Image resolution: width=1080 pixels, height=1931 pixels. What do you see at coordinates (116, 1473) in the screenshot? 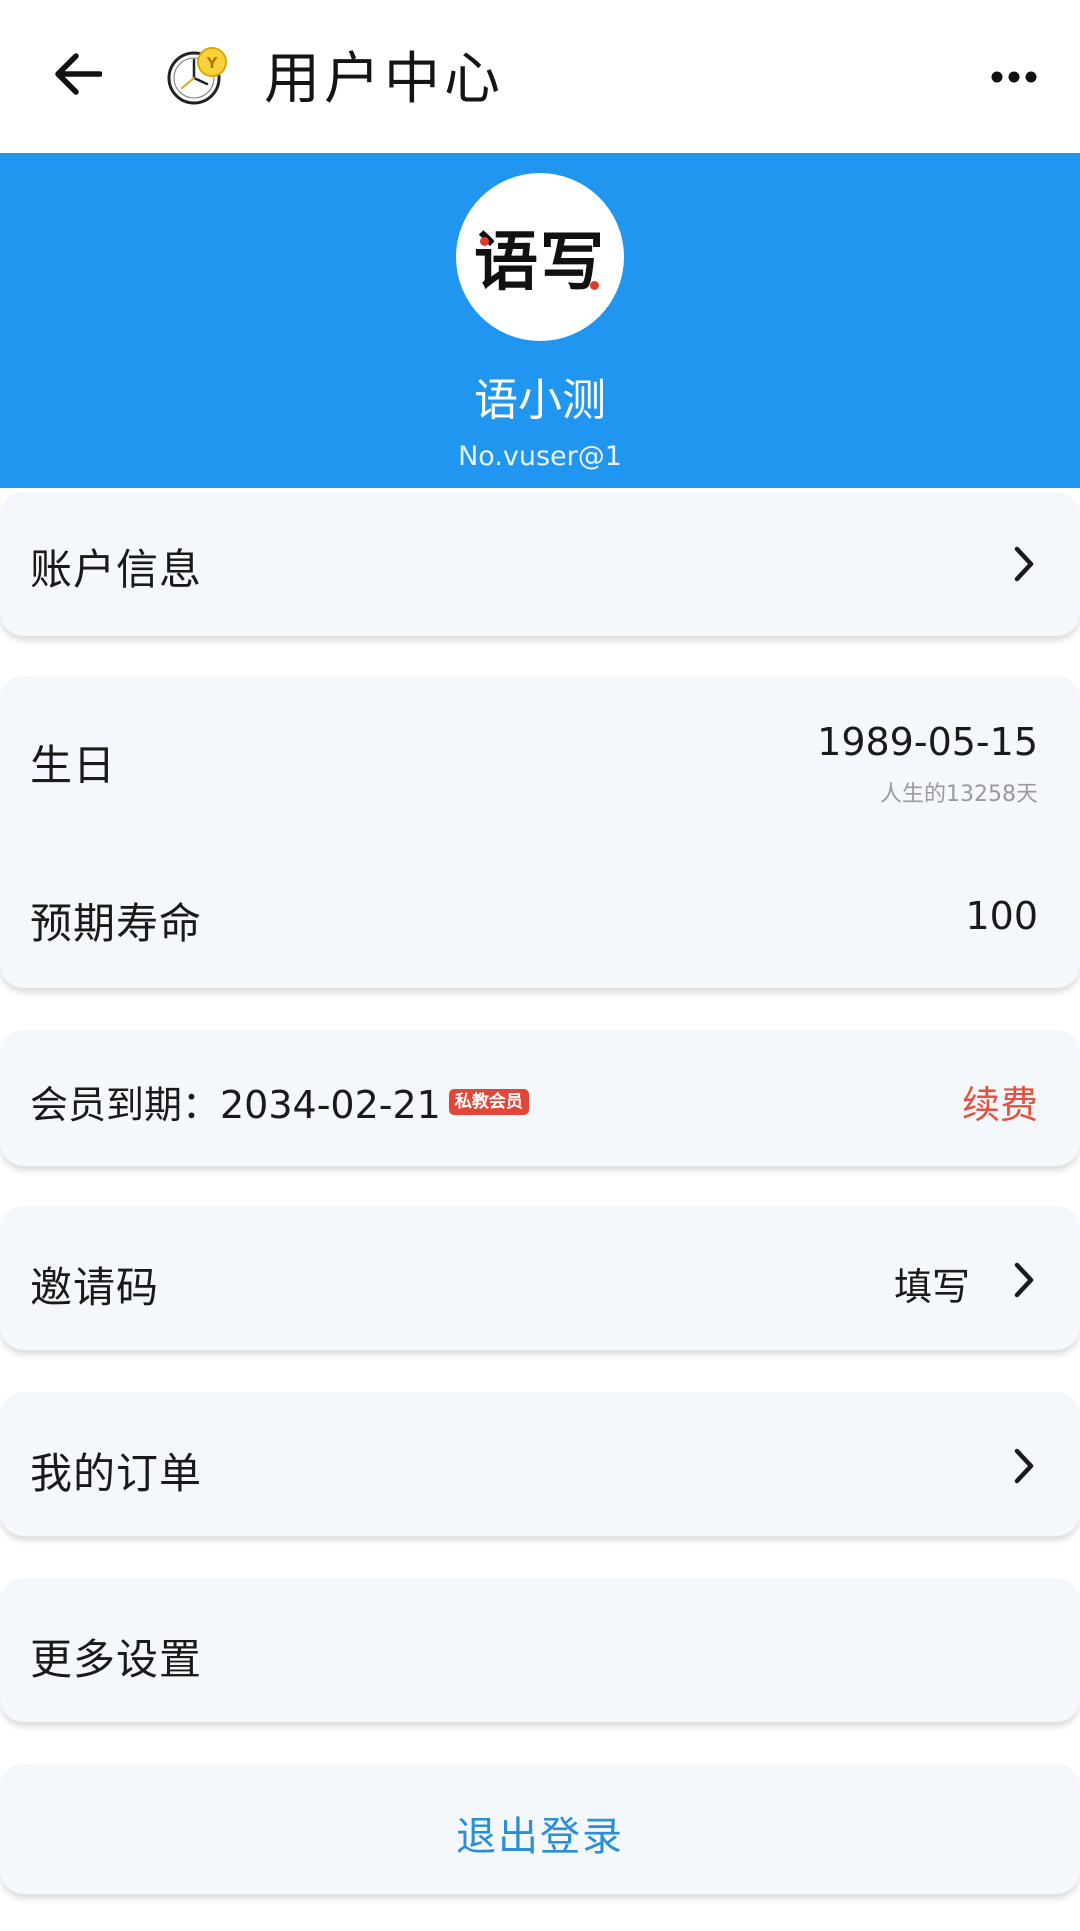
I see `my-orders-label: 我的订单` at bounding box center [116, 1473].